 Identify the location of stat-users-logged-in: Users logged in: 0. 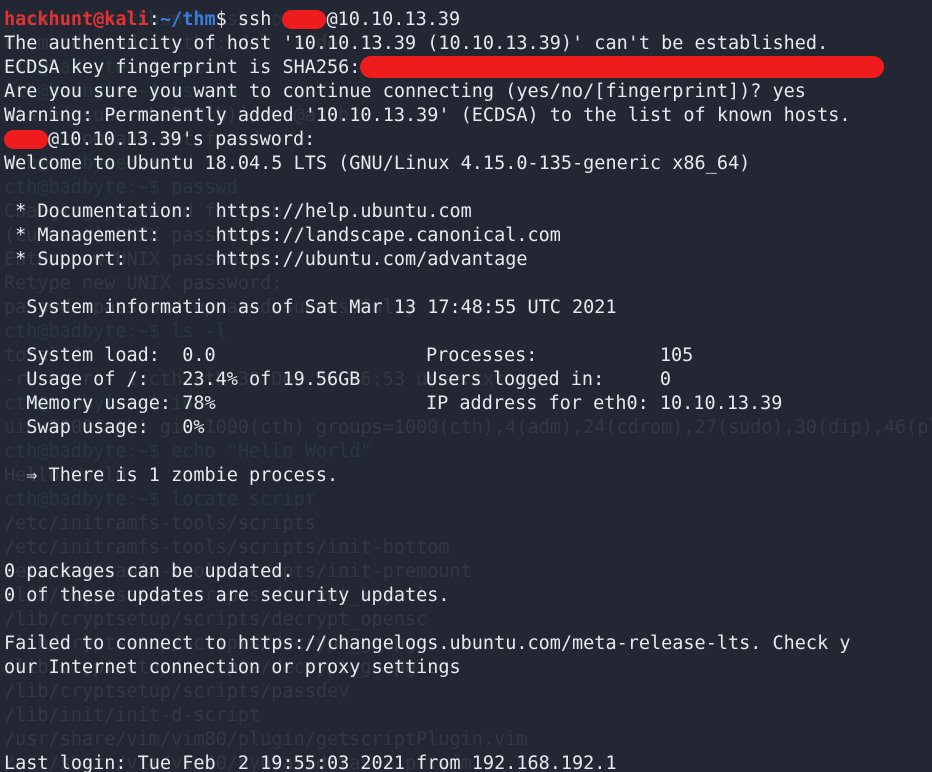
(549, 379).